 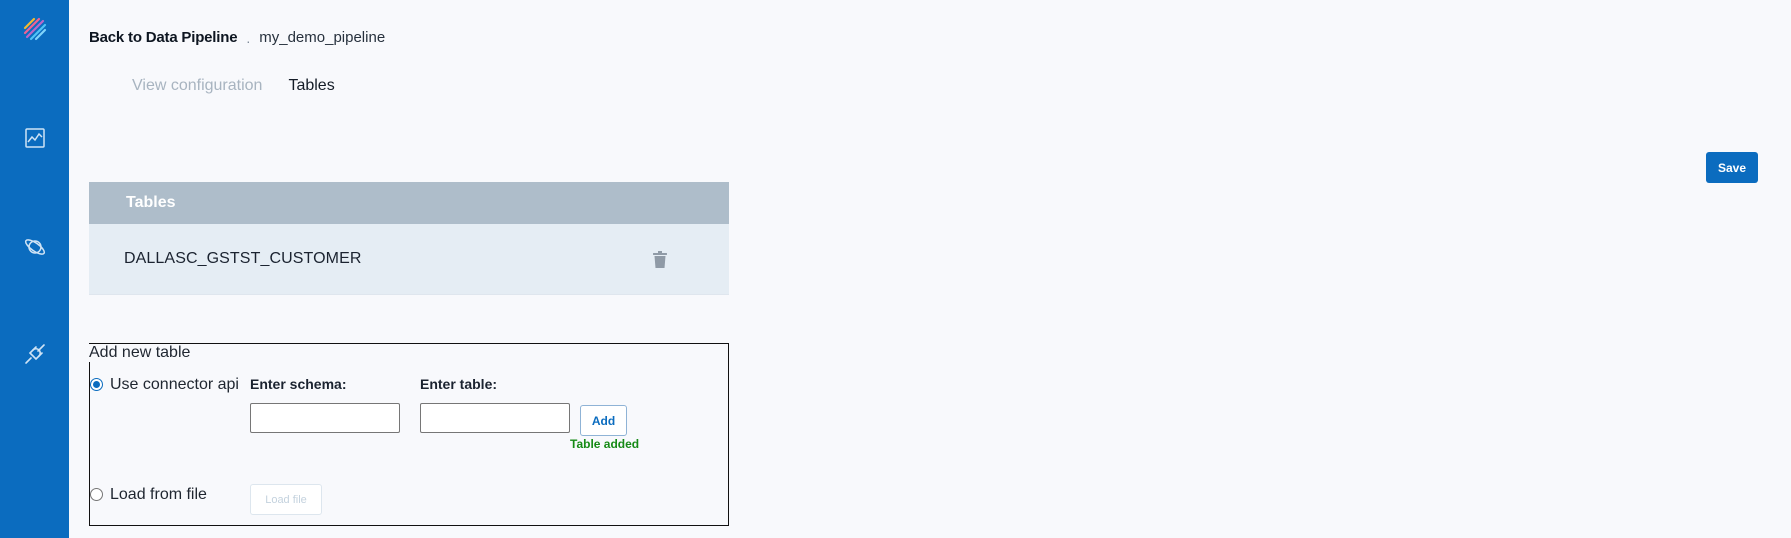 What do you see at coordinates (495, 418) in the screenshot?
I see `table-input` at bounding box center [495, 418].